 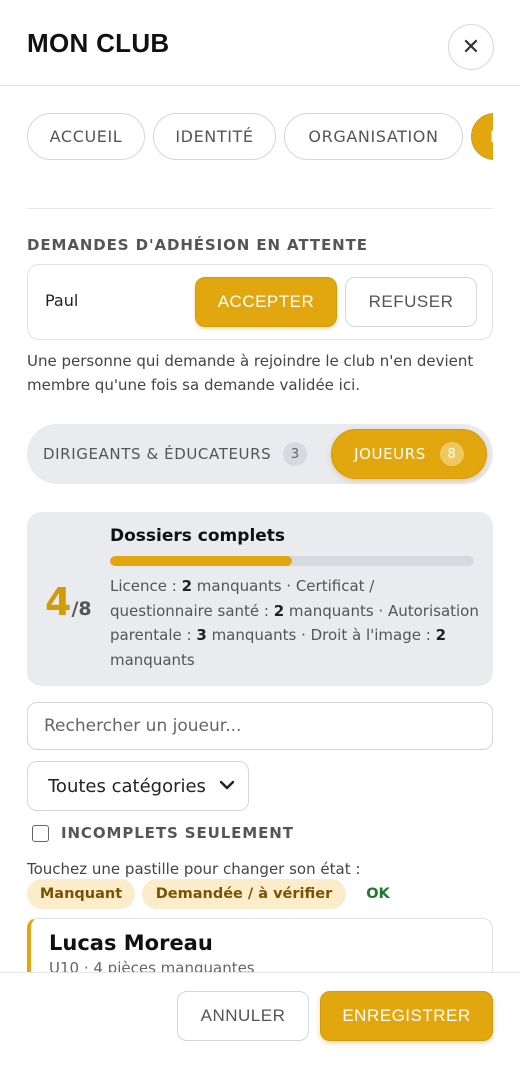 I want to click on modal-title: MON CLUB, so click(x=98, y=43).